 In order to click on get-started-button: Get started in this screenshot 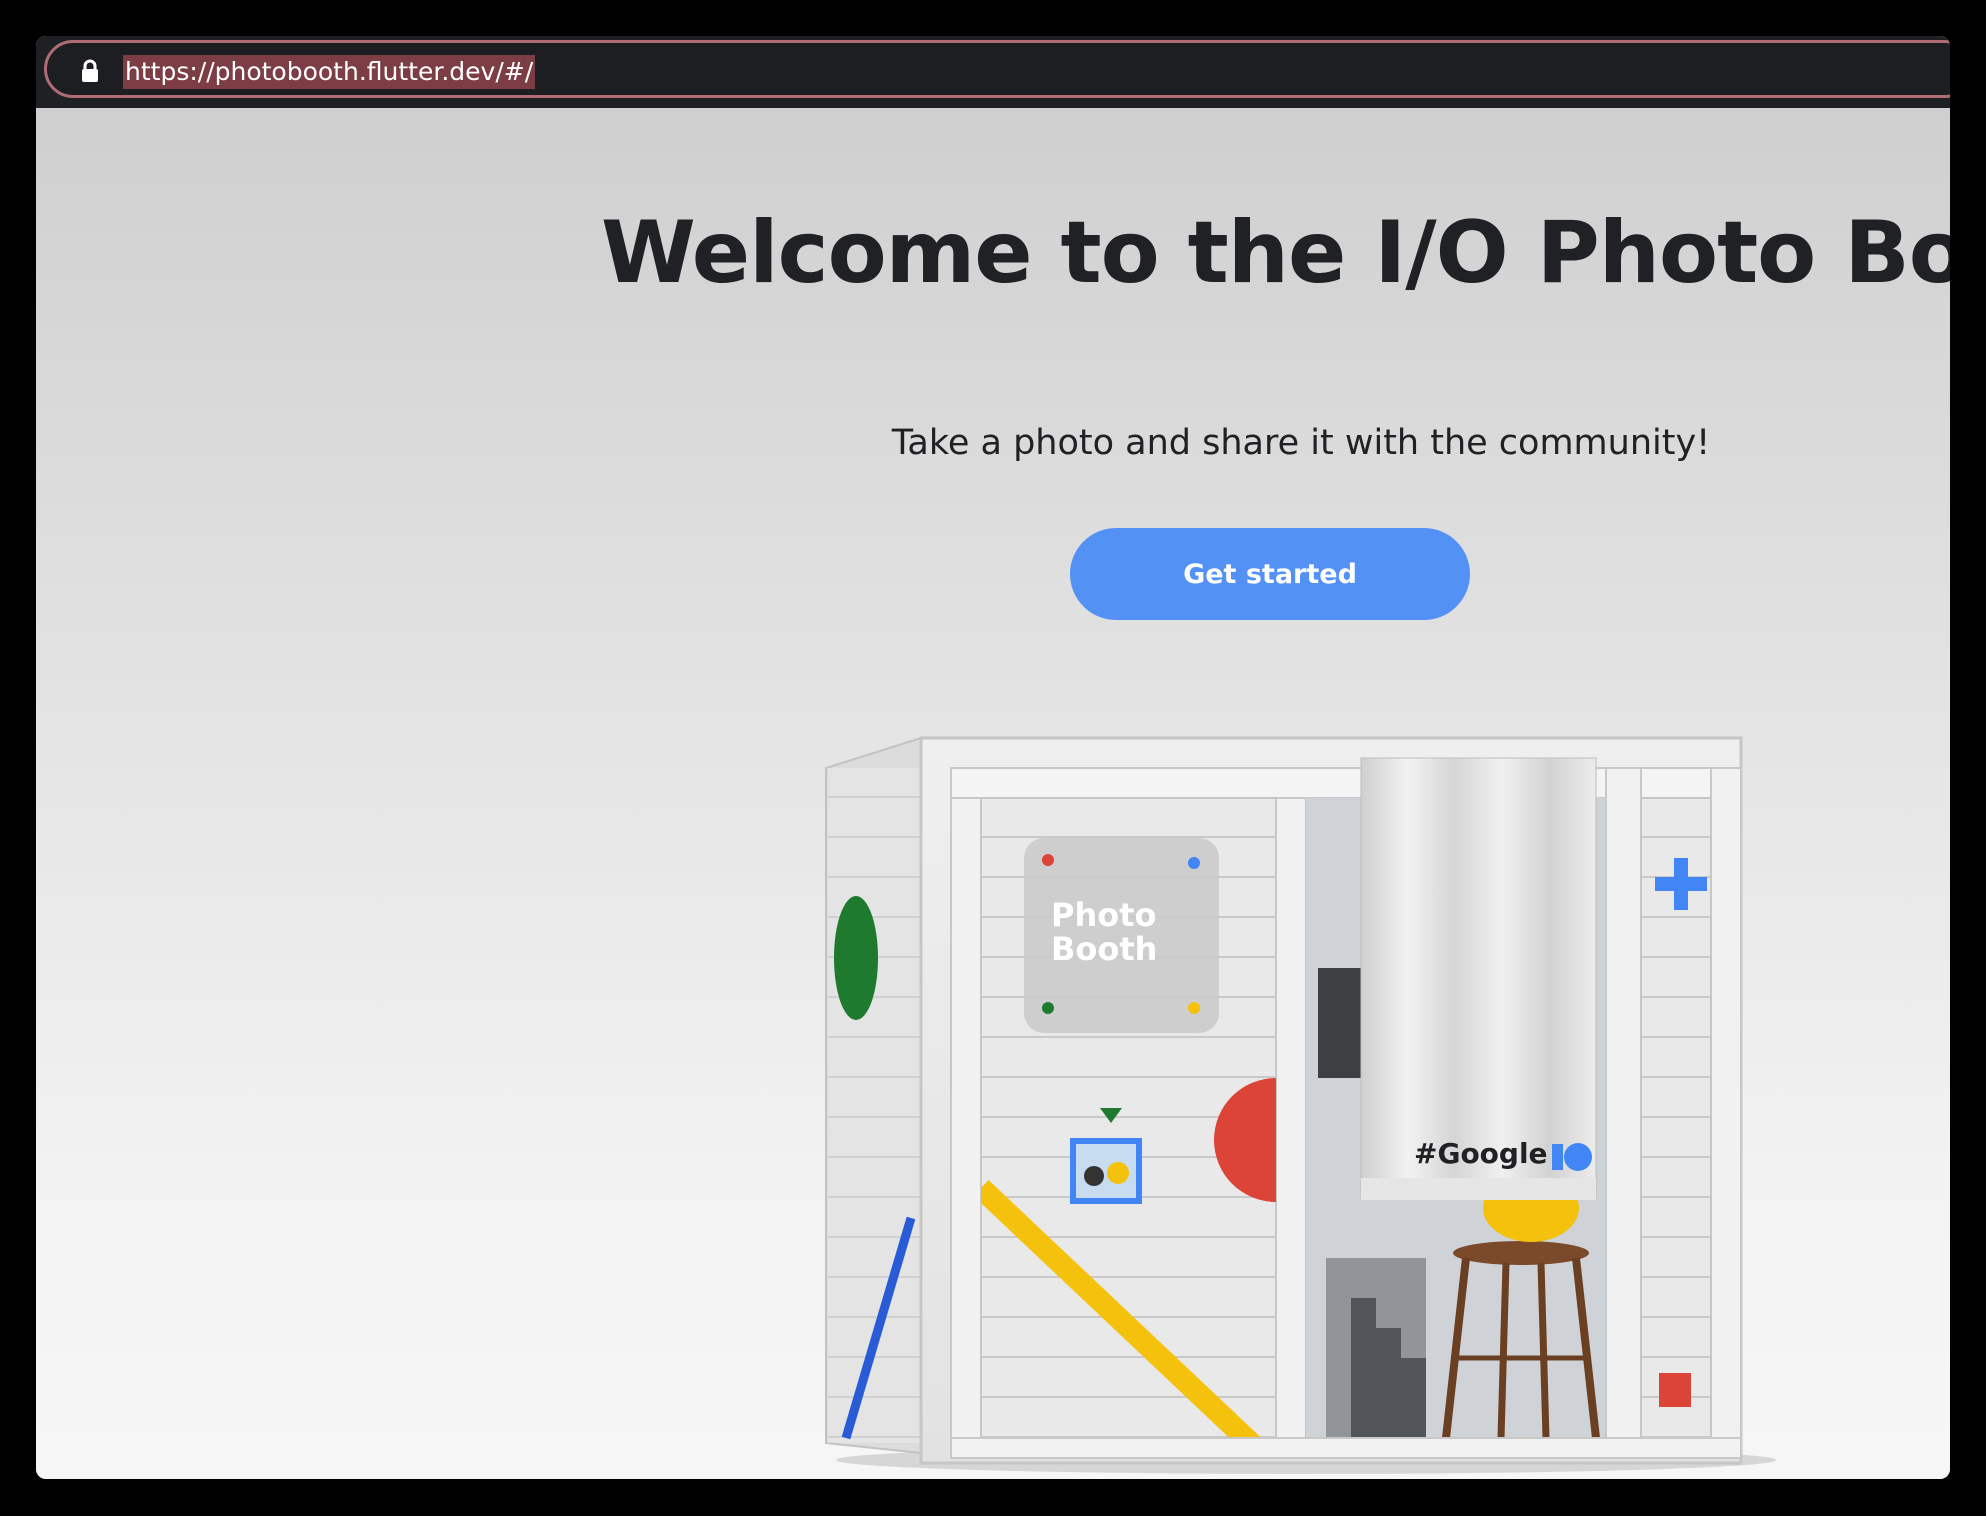, I will do `click(1270, 574)`.